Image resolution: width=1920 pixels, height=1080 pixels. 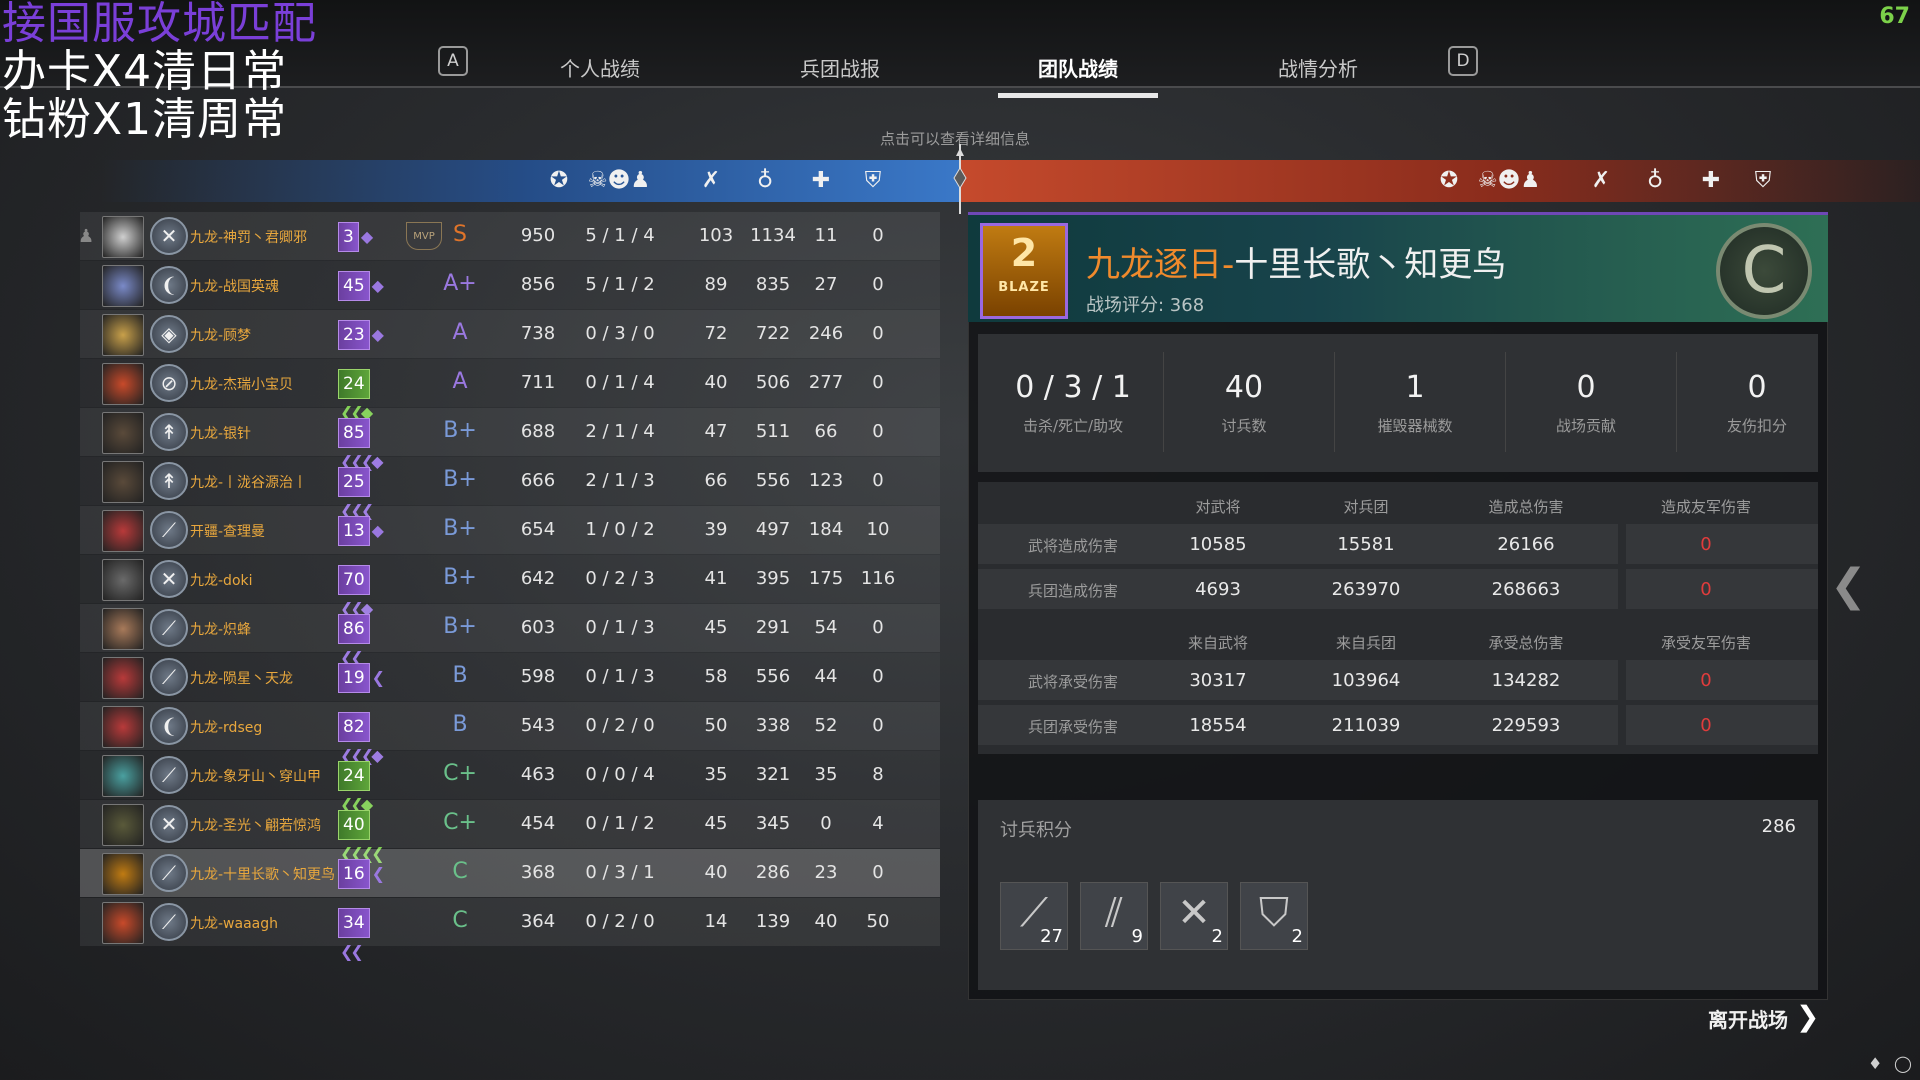 I want to click on soldier-kills-icon: ✗, so click(x=711, y=180).